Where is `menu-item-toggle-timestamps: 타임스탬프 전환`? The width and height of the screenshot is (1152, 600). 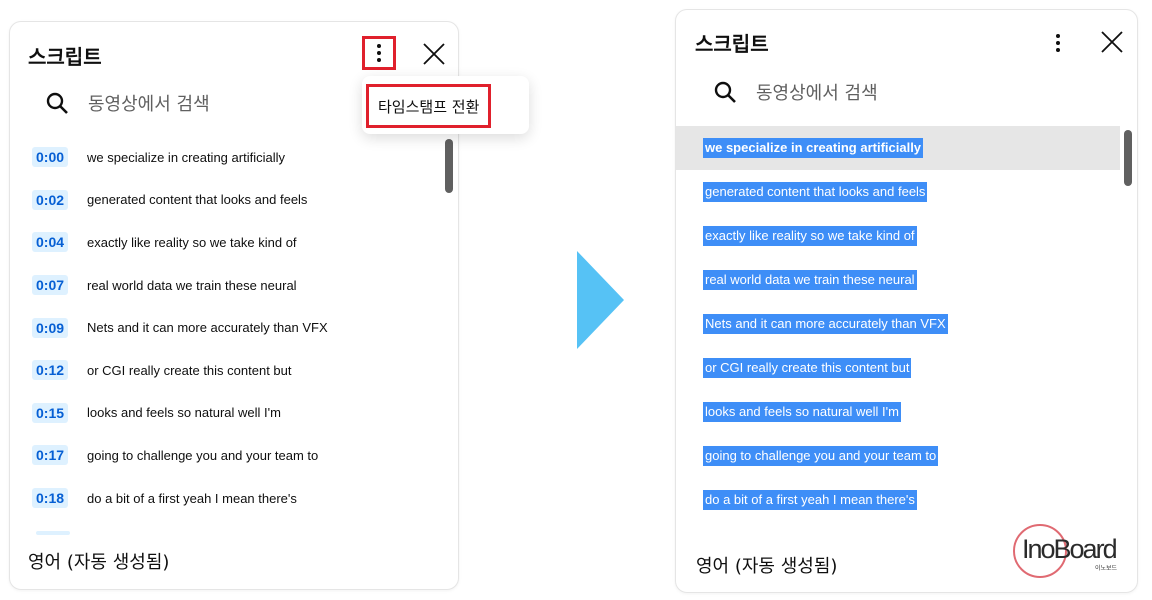 menu-item-toggle-timestamps: 타임스탬프 전환 is located at coordinates (429, 106).